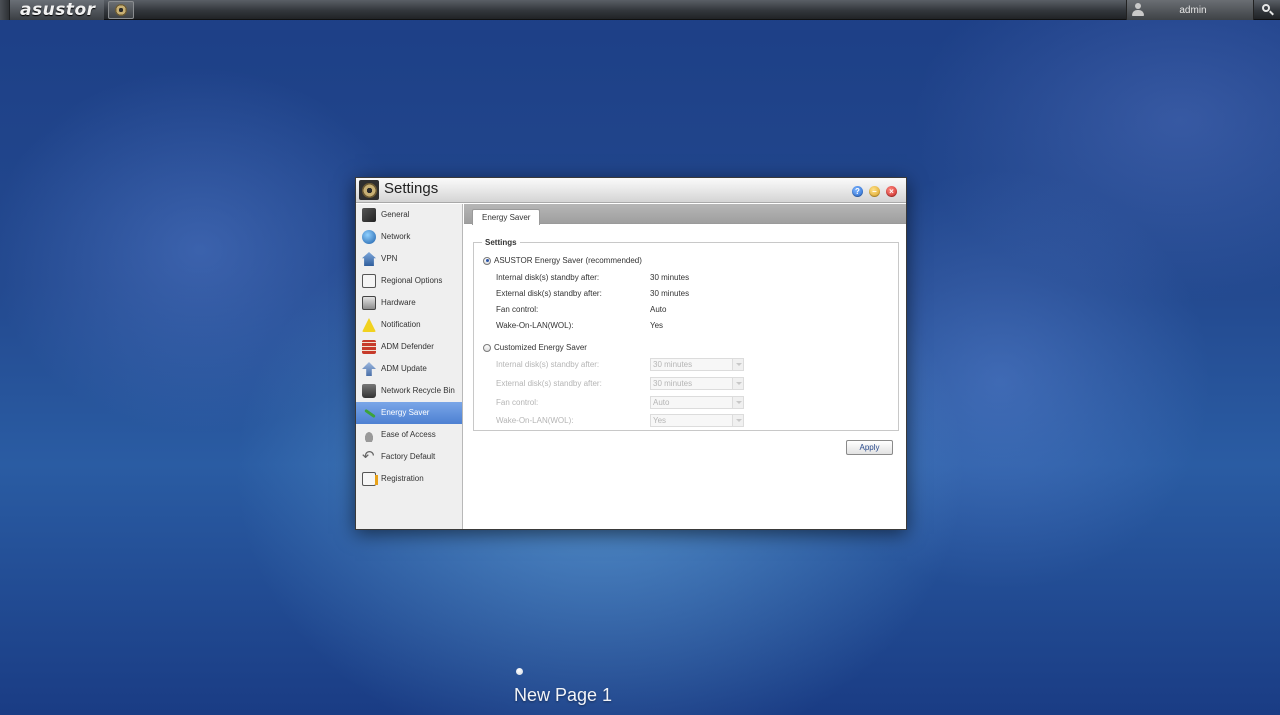  I want to click on page-indicator-dot, so click(519, 671).